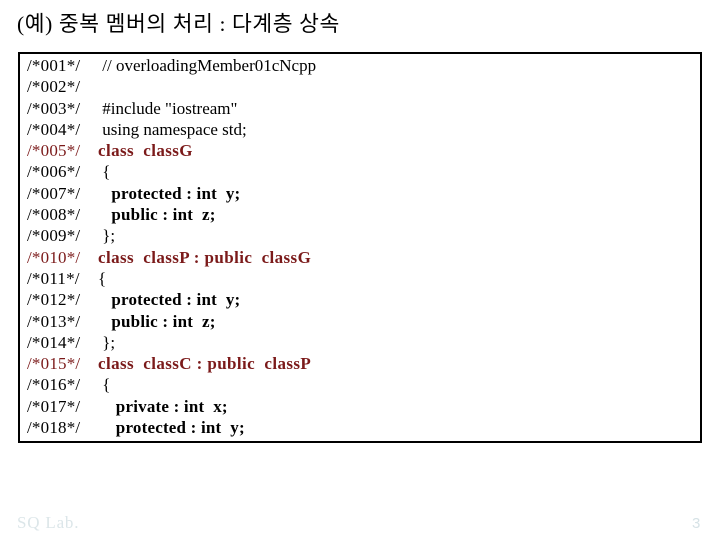 The width and height of the screenshot is (720, 540). I want to click on code-line-text: // overloadingMember01cNcpp, so click(207, 65).